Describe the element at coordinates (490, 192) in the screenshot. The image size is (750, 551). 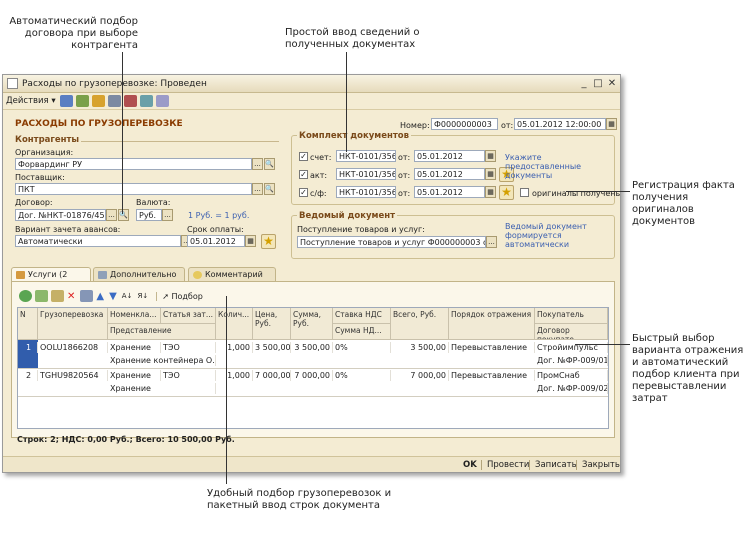
I see `vat-invoice-calendar-icon: ▦` at that location.